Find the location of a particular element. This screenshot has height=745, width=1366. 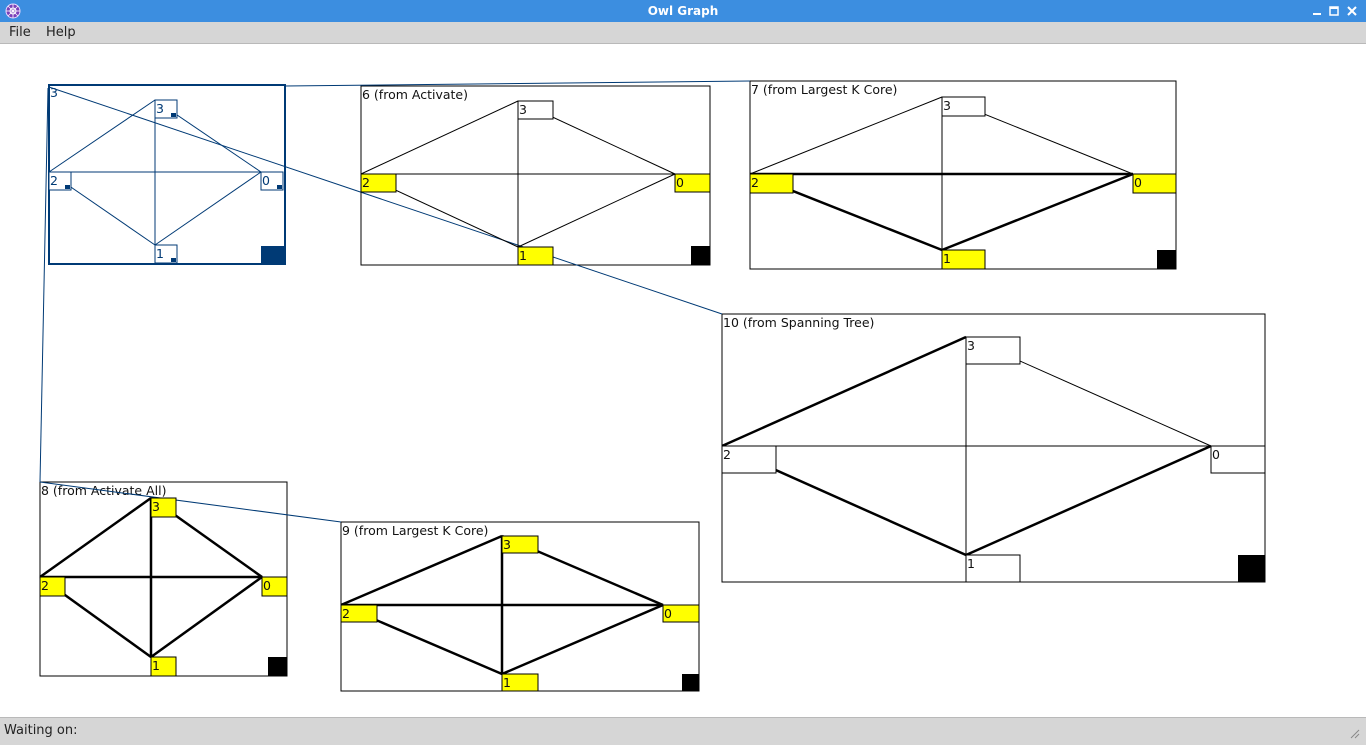

title-bar: Owl Graph is located at coordinates (683, 11).